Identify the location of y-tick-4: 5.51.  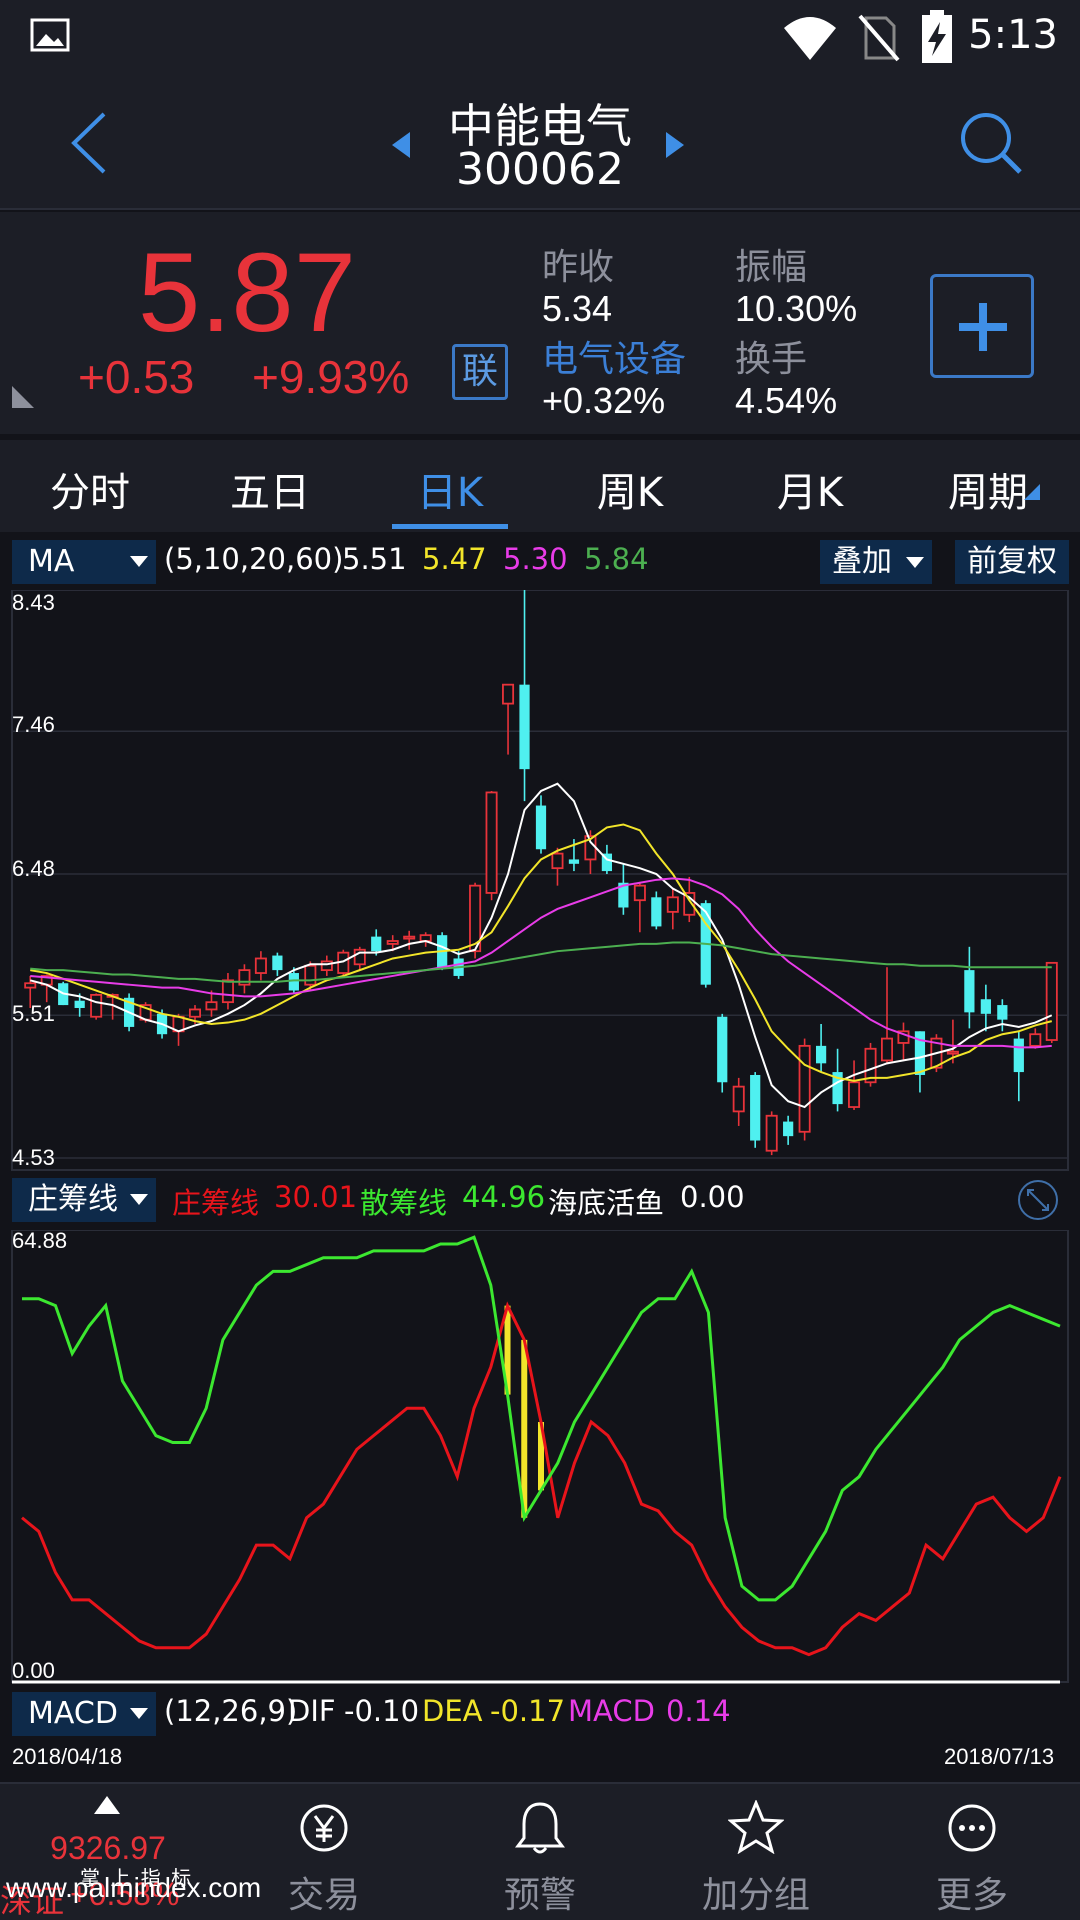
(33, 1013).